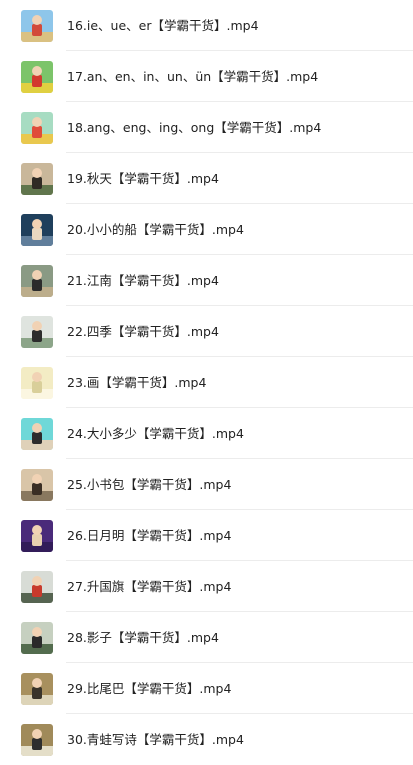  What do you see at coordinates (149, 586) in the screenshot?
I see `file-name: 27.升国旗【学霸干货】.mp4` at bounding box center [149, 586].